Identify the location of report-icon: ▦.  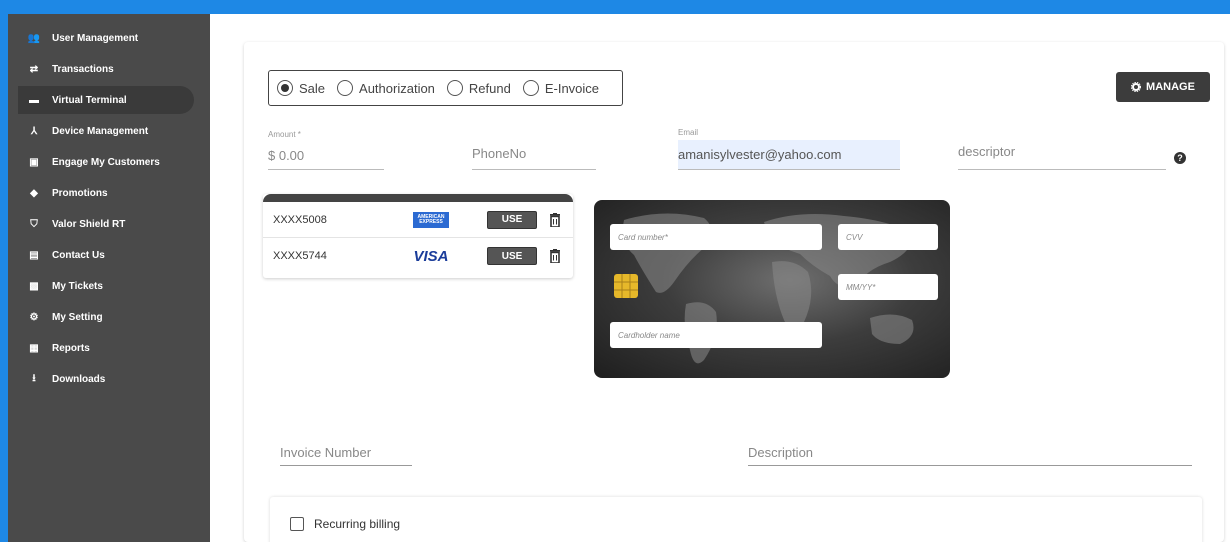
(34, 348).